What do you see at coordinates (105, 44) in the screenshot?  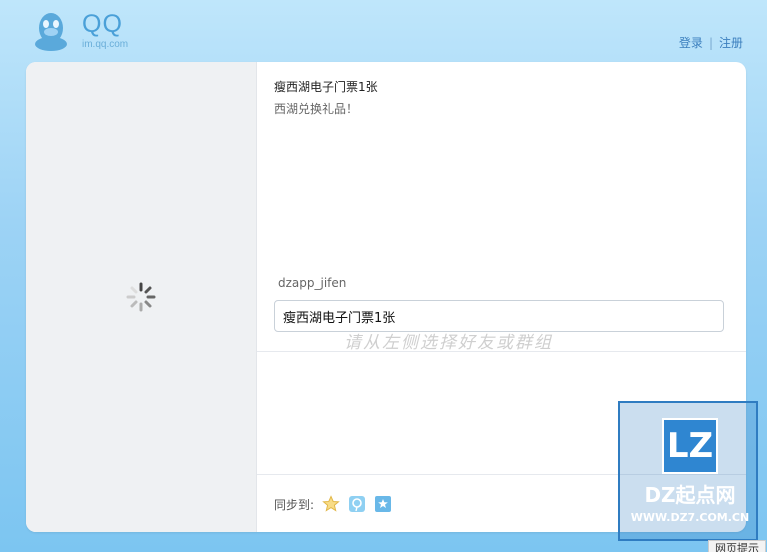 I see `brand-subtitle: im.qq.com` at bounding box center [105, 44].